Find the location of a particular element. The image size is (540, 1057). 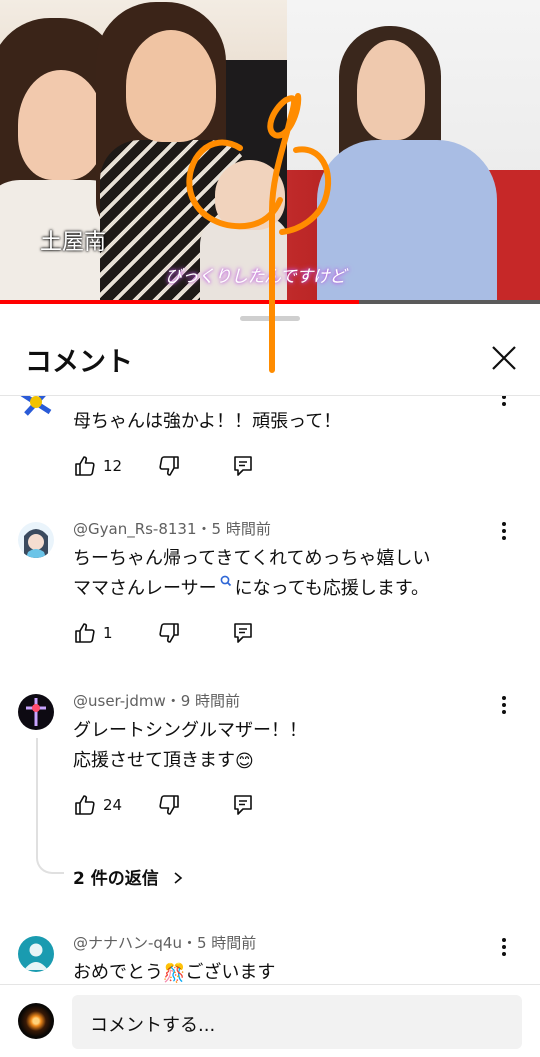

comment-text: 母ちゃんは強かよ！！頑張って！ is located at coordinates (207, 421).